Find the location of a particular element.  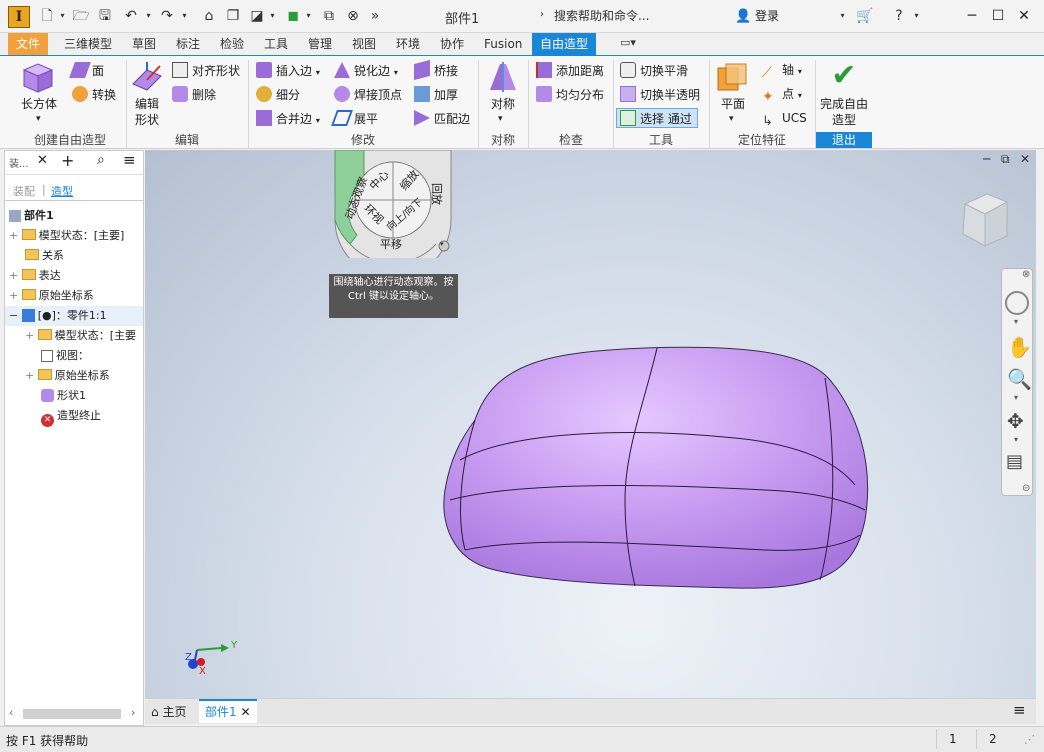

point-button: ✦ 点 ▾ is located at coordinates (782, 95).